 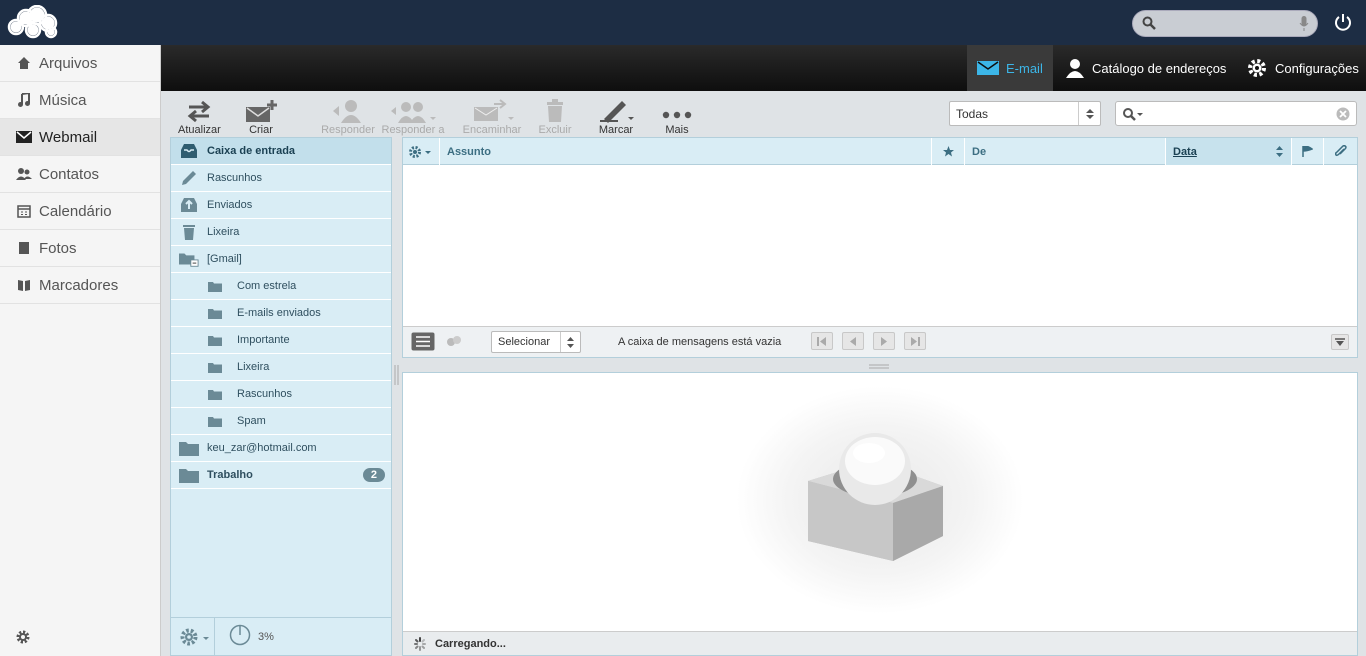 What do you see at coordinates (281, 313) in the screenshot?
I see `folder-sent-mails: E-mails enviados` at bounding box center [281, 313].